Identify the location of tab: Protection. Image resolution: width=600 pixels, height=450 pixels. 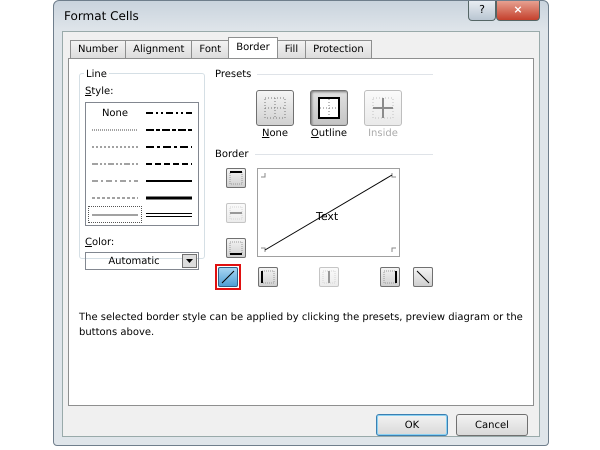
(338, 49).